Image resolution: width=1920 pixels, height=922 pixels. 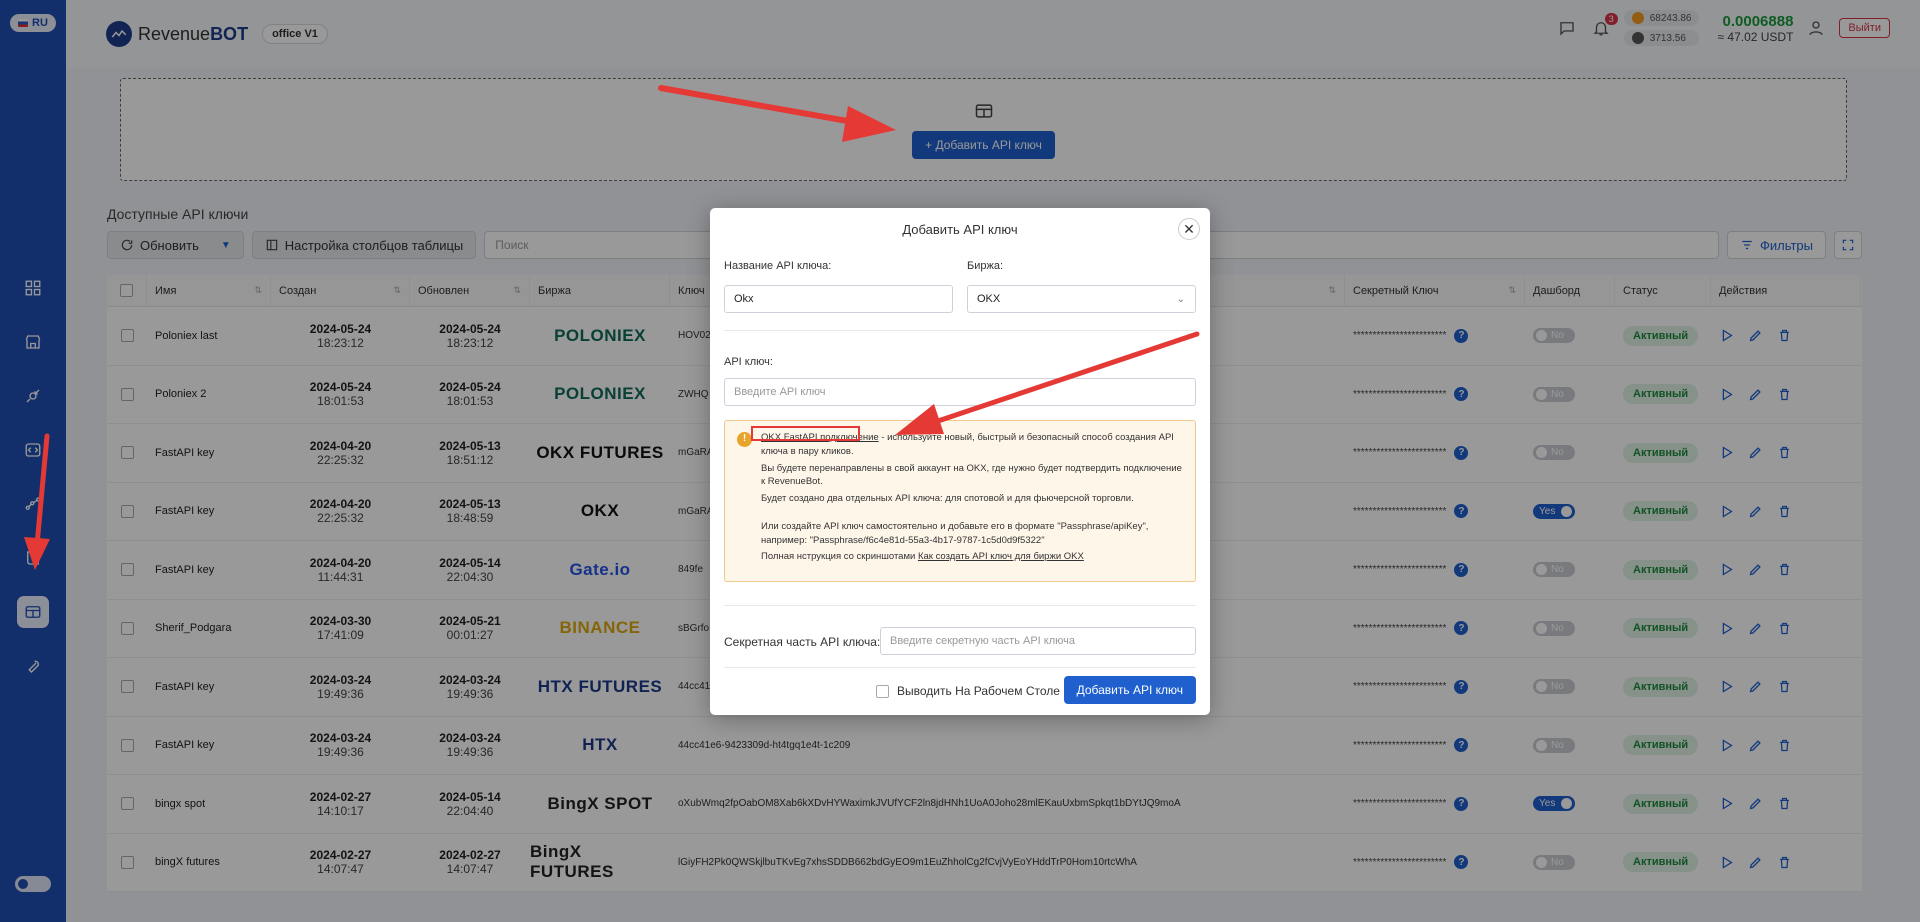 What do you see at coordinates (838, 299) in the screenshot?
I see `key-name-input: Okx` at bounding box center [838, 299].